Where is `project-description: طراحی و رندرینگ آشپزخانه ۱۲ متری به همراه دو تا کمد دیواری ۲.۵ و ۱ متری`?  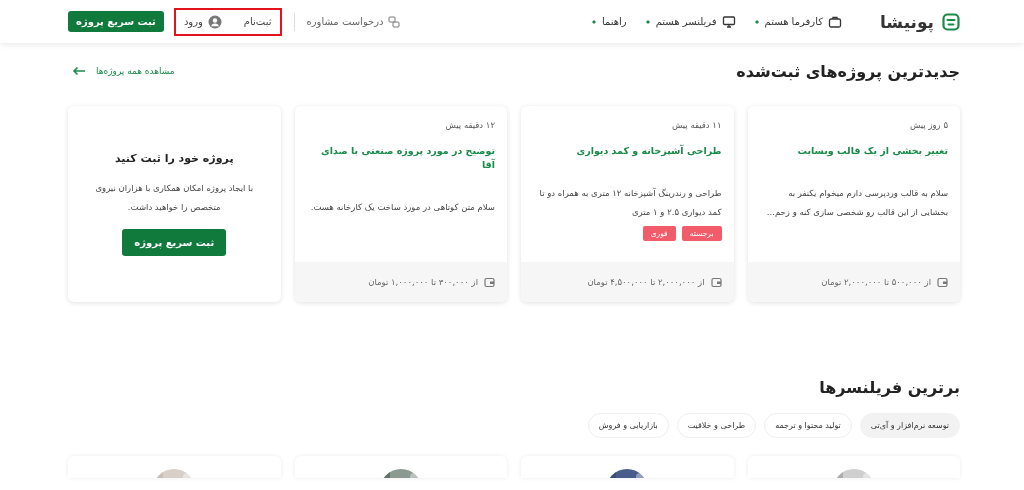 project-description: طراحی و رندرینگ آشپزخانه ۱۲ متری به همراه دو تا کمد دیواری ۲.۵ و ۱ متری is located at coordinates (630, 203).